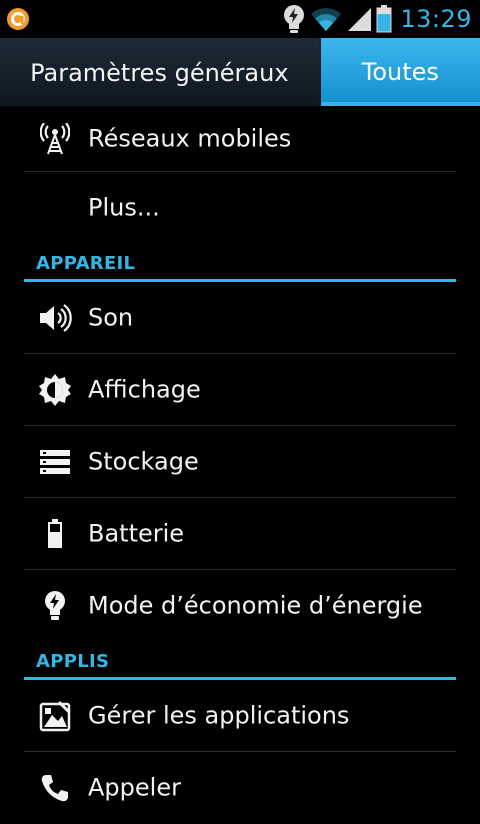 This screenshot has height=824, width=480. Describe the element at coordinates (240, 462) in the screenshot. I see `list-item-storage: Stockage` at that location.